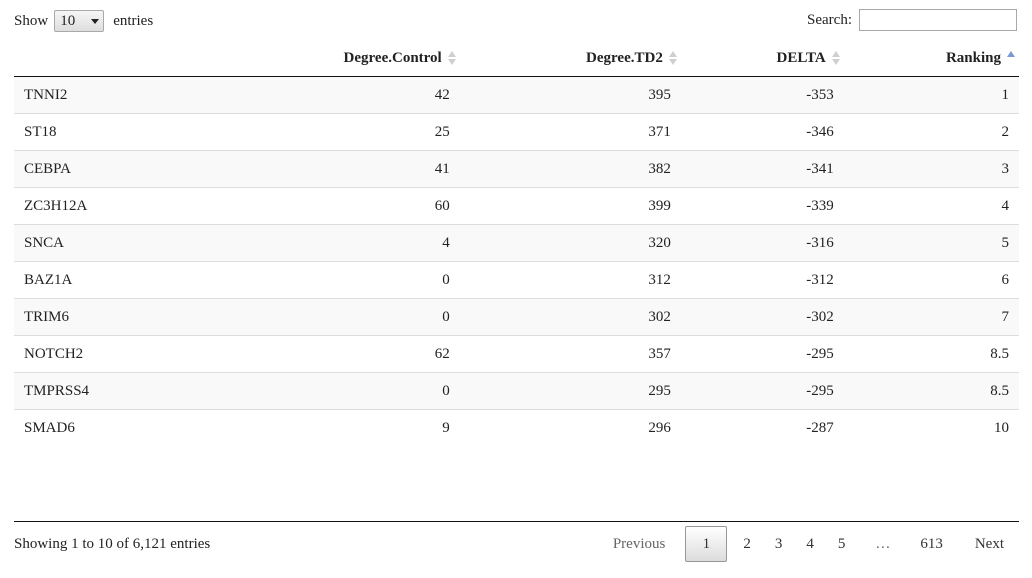 Image resolution: width=1032 pixels, height=578 pixels. Describe the element at coordinates (570, 243) in the screenshot. I see `cell-degree-td2: 320` at that location.